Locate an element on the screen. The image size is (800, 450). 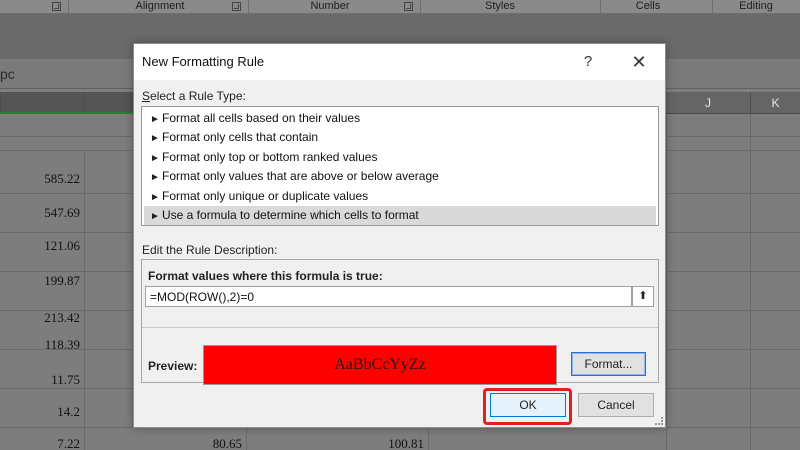
rule-type-label: Select a Rule Type: is located at coordinates (194, 96).